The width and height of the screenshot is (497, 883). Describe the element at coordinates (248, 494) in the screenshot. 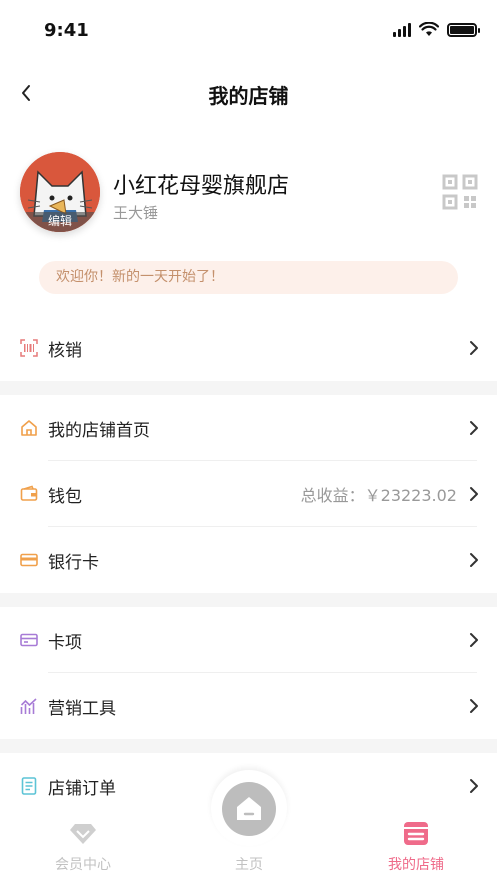

I see `menu-item-wallet: 钱包 总收益：￥23223.02` at that location.